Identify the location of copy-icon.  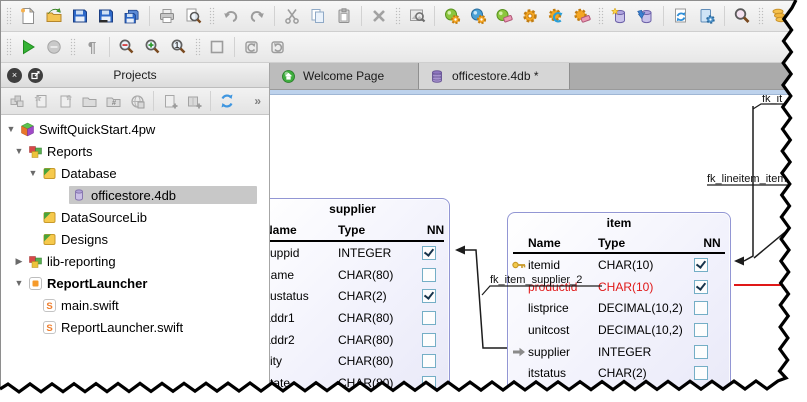
(318, 16).